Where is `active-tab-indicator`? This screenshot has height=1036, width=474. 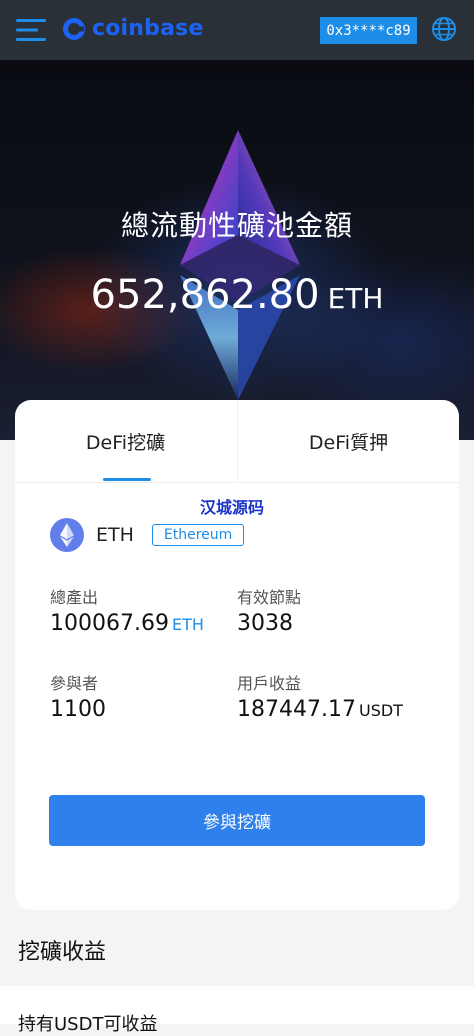 active-tab-indicator is located at coordinates (127, 479).